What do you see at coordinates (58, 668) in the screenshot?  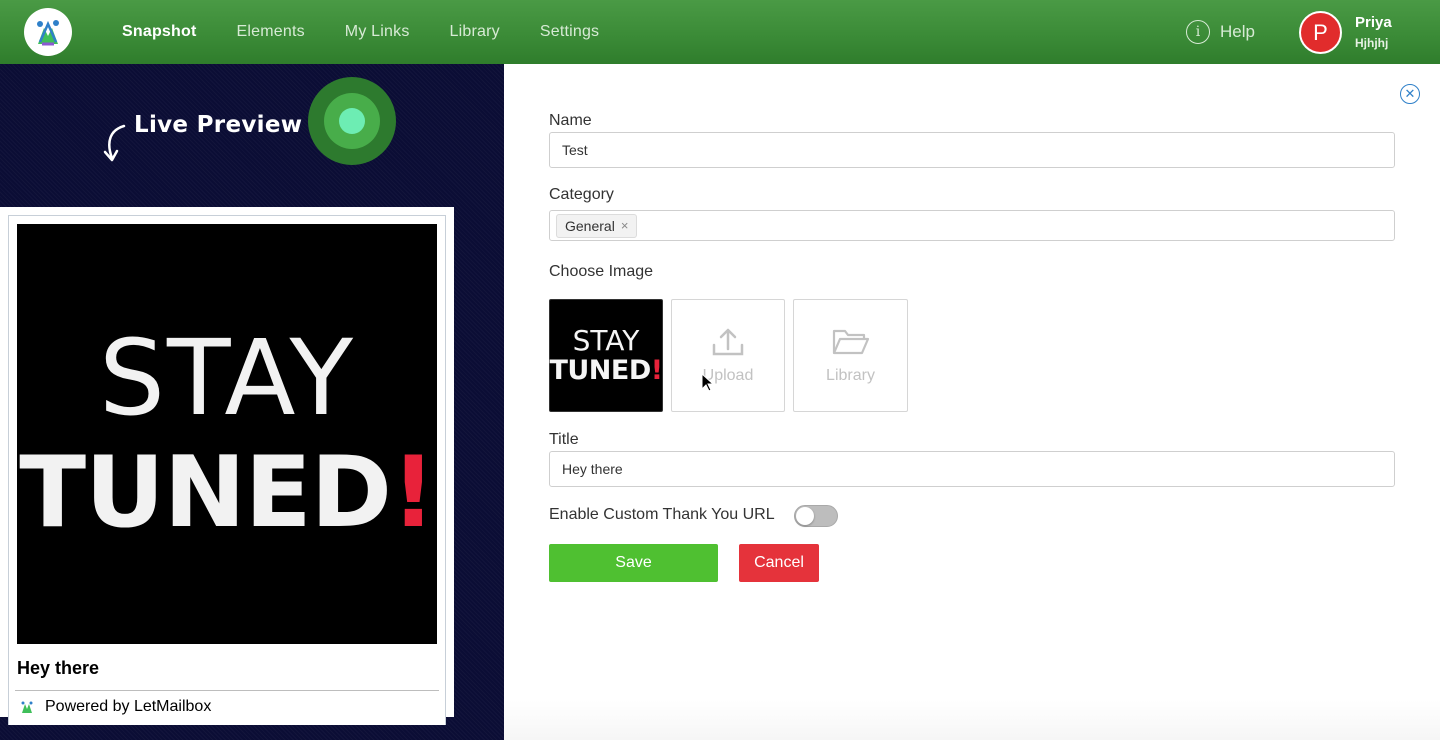 I see `preview-title: Hey there` at bounding box center [58, 668].